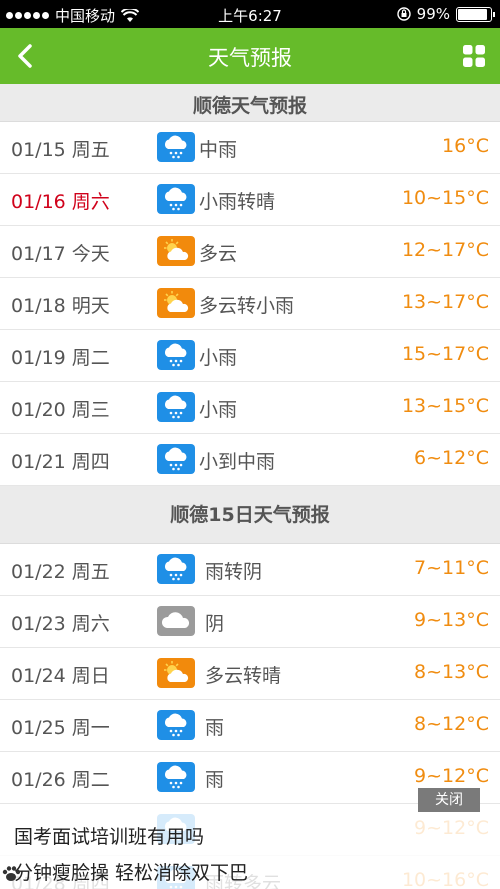  Describe the element at coordinates (237, 462) in the screenshot. I see `forecast-condition: 小到中雨` at that location.